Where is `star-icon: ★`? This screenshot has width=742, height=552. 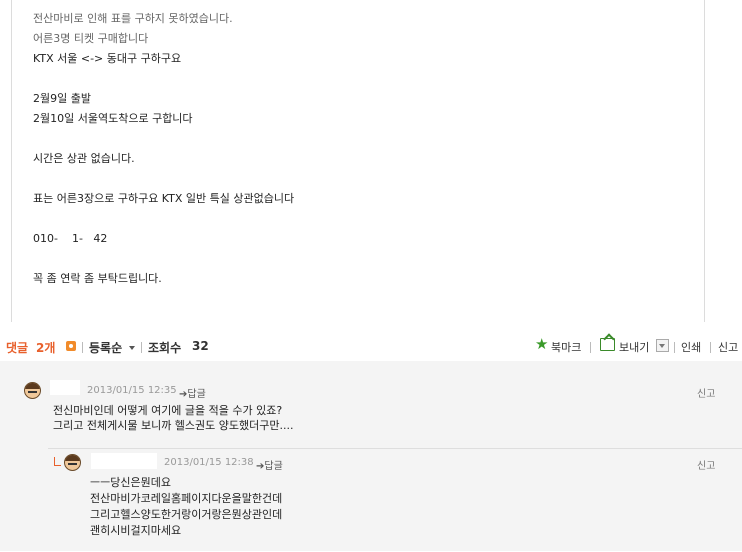
star-icon: ★ is located at coordinates (541, 344).